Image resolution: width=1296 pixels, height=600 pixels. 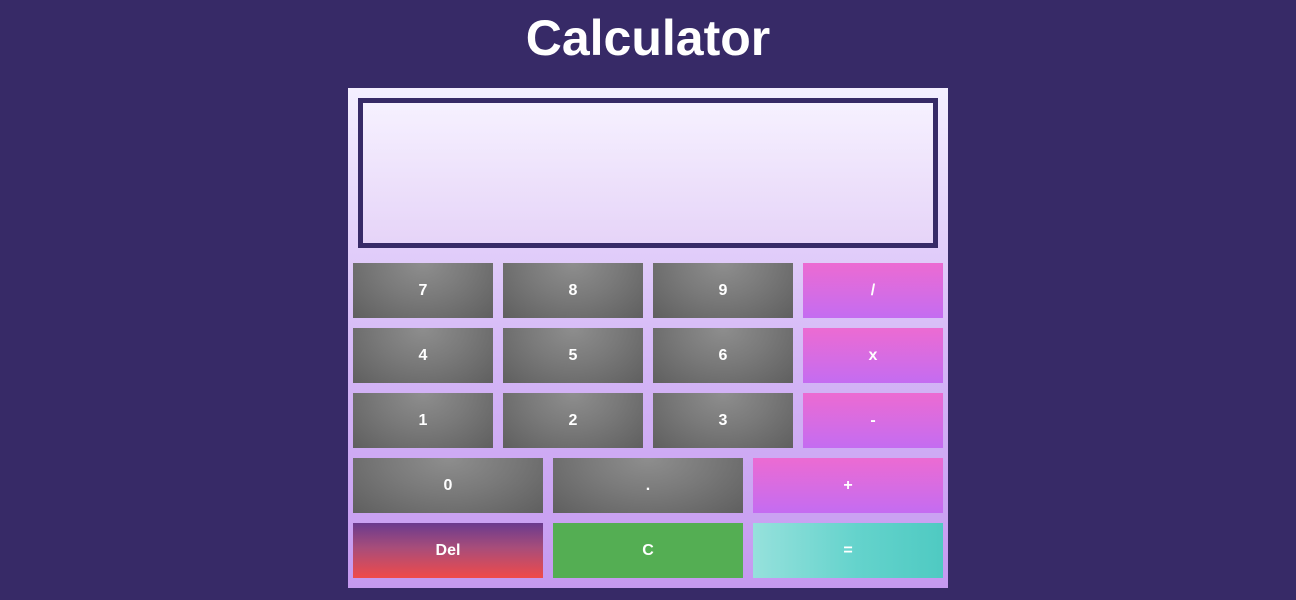 What do you see at coordinates (723, 355) in the screenshot?
I see `key-6: 6` at bounding box center [723, 355].